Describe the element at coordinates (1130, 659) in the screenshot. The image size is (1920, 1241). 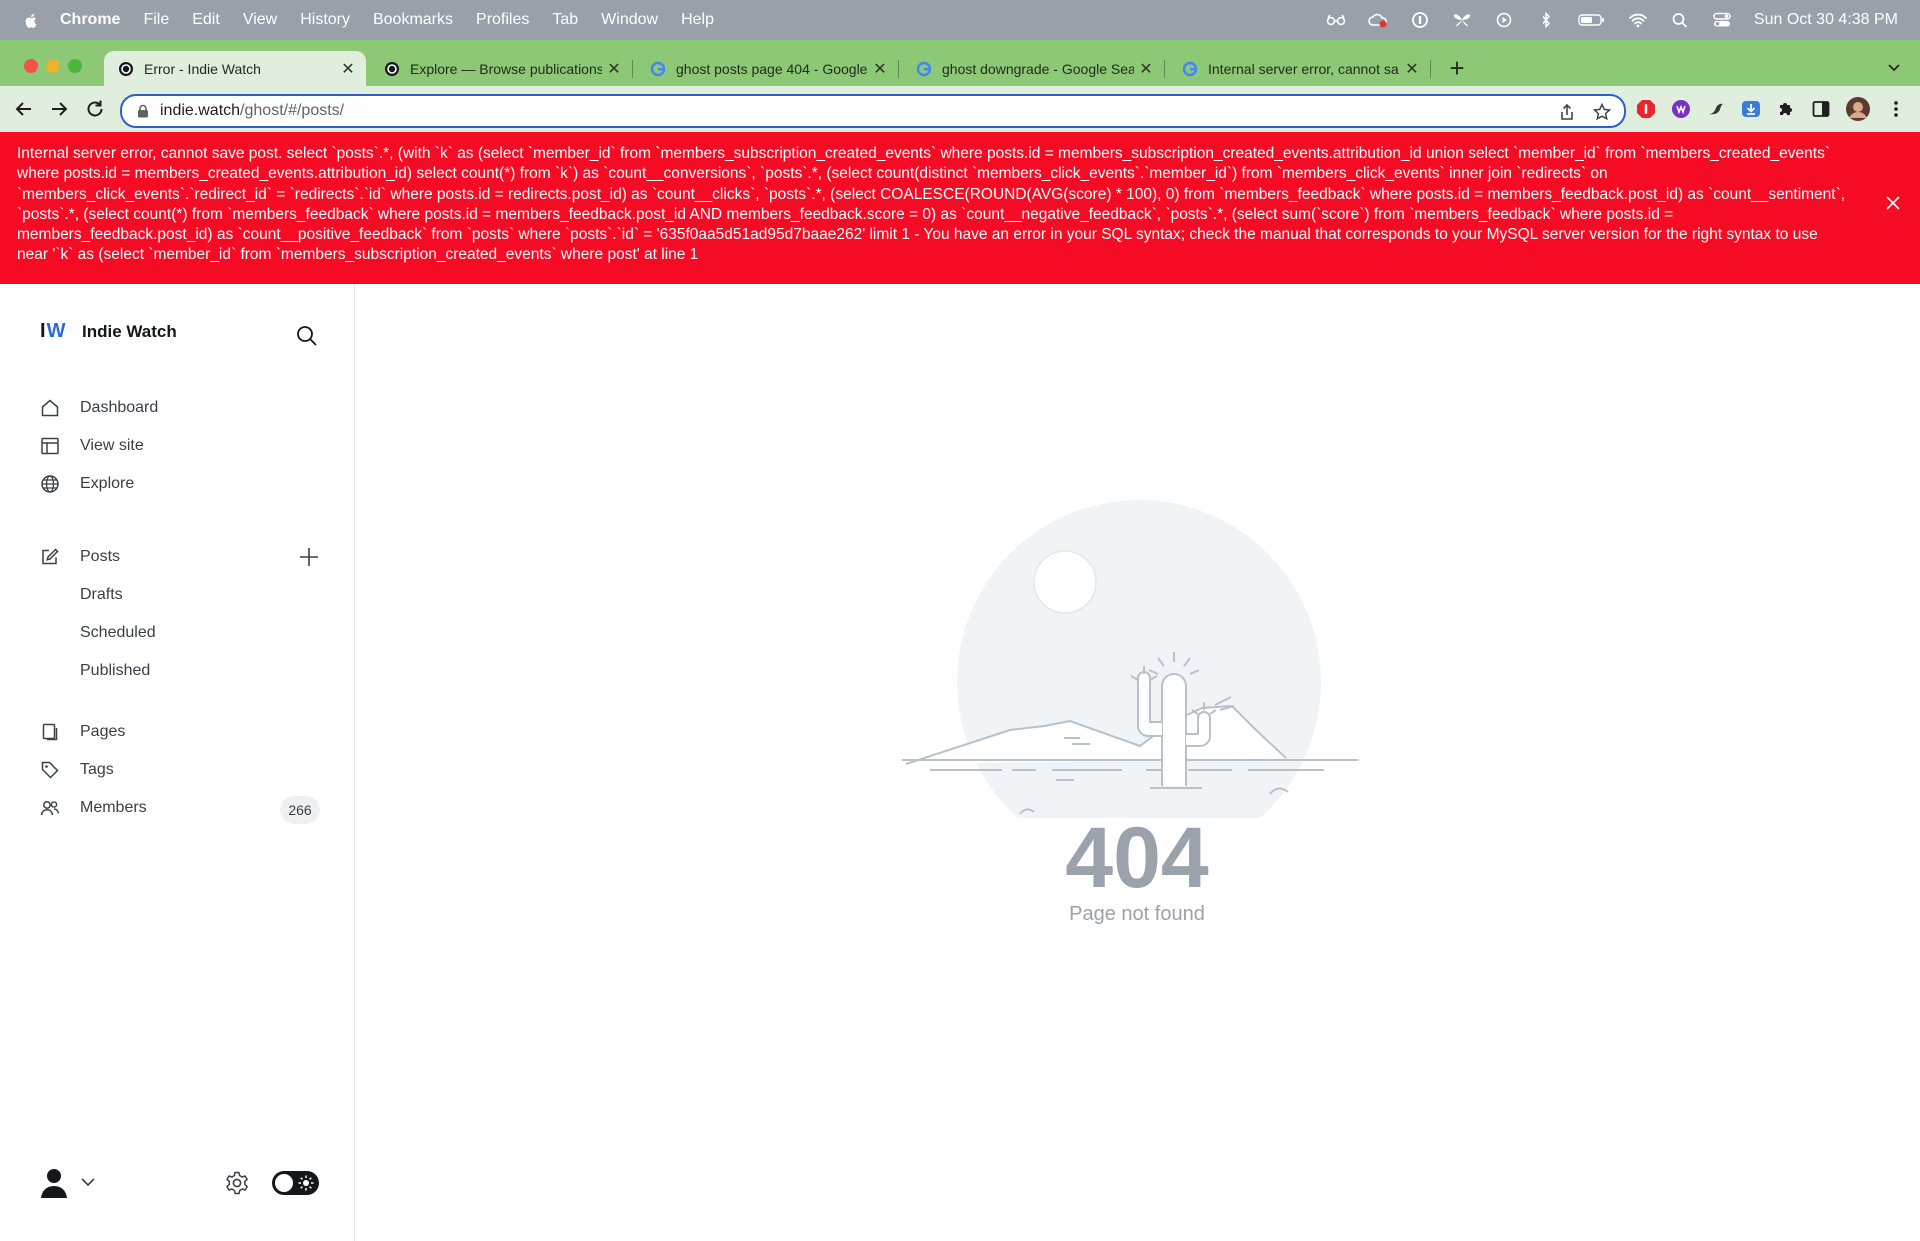
I see `desert-cactus-illustration` at that location.